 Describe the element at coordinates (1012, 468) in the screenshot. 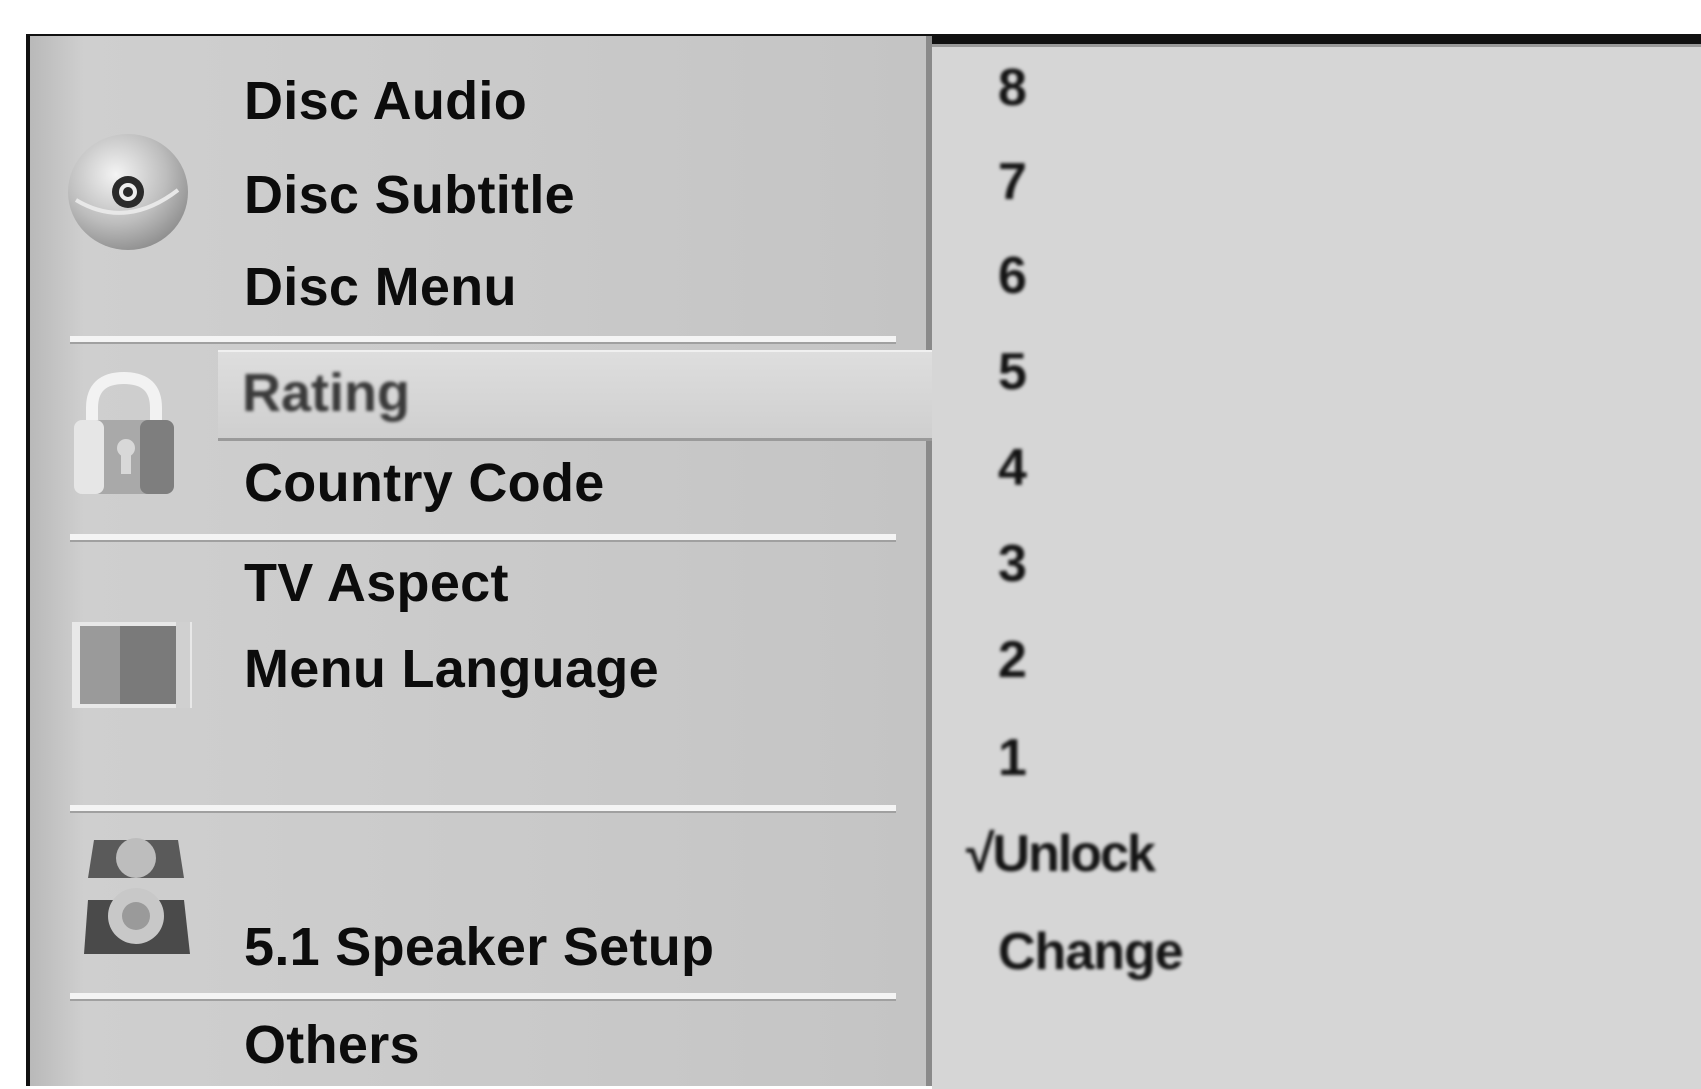

I see `rating-option-4: 4` at that location.